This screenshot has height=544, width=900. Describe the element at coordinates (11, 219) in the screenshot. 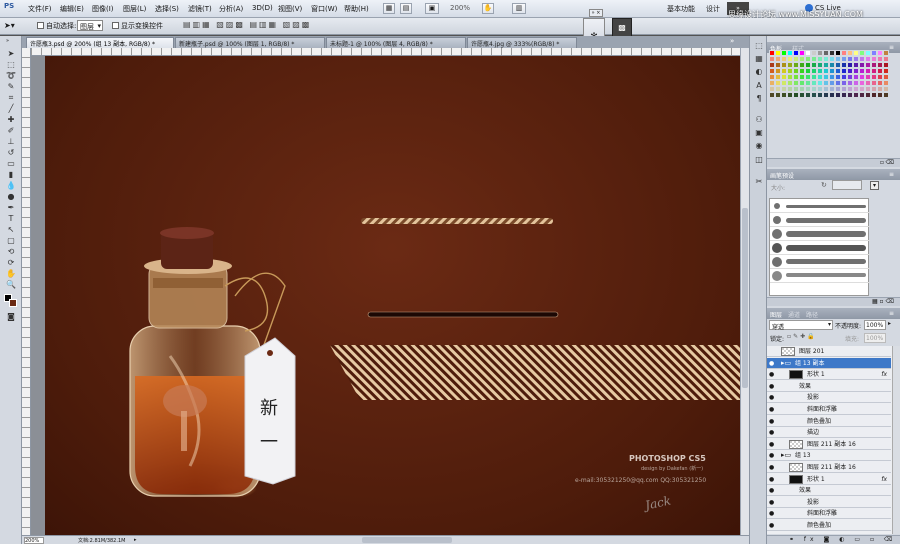

I see `type-icon: T` at that location.